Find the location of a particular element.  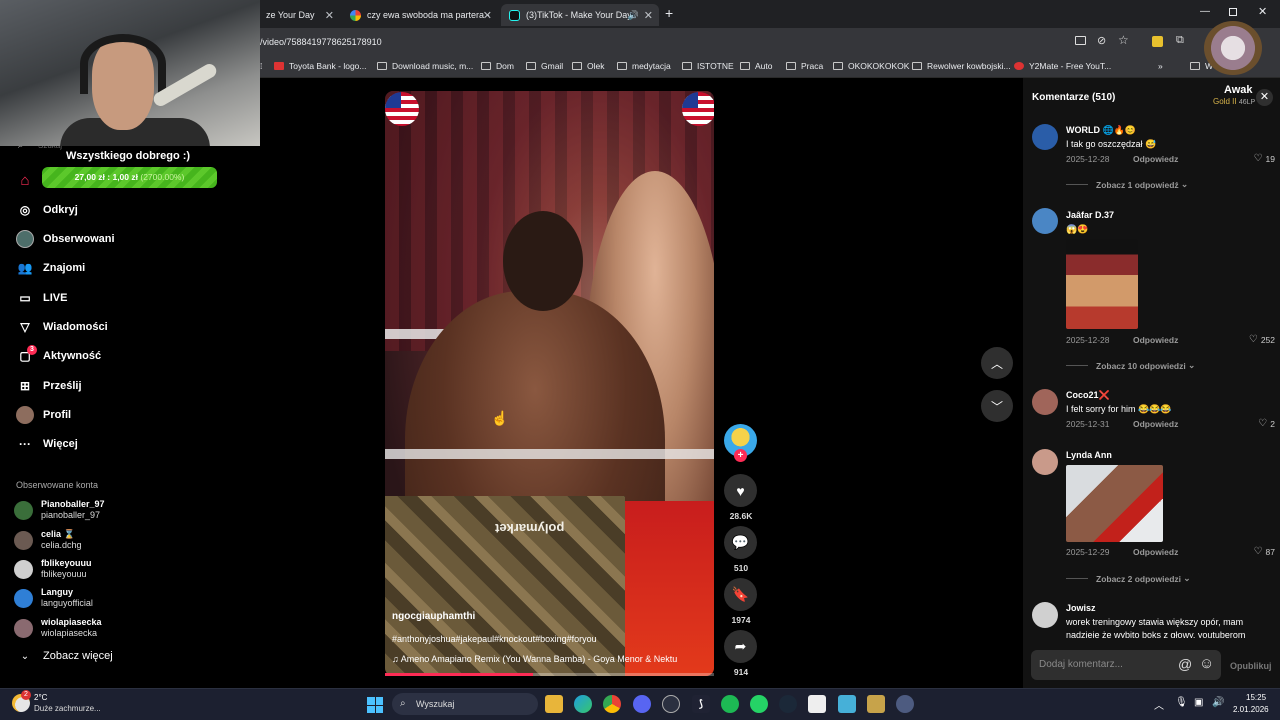

followed-account: wiolapiasecka wiolapiasecka is located at coordinates (58, 628).